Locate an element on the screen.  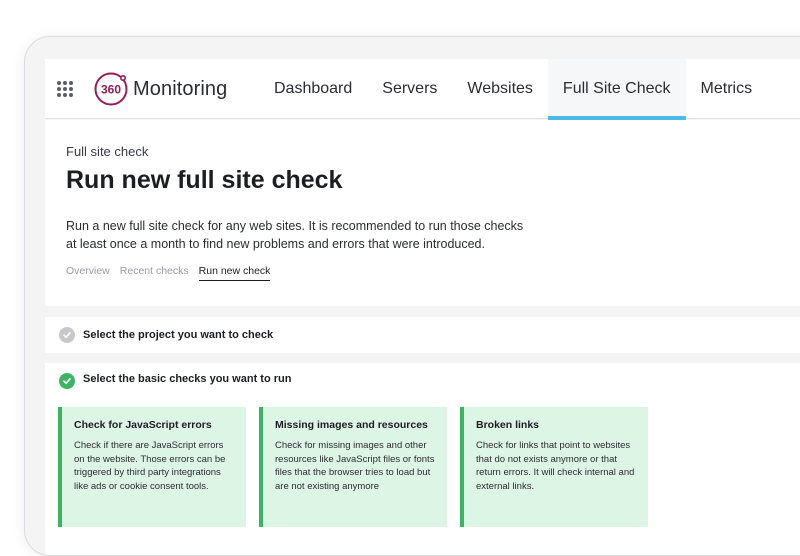
nav-dashboard: Dashboard is located at coordinates (313, 89).